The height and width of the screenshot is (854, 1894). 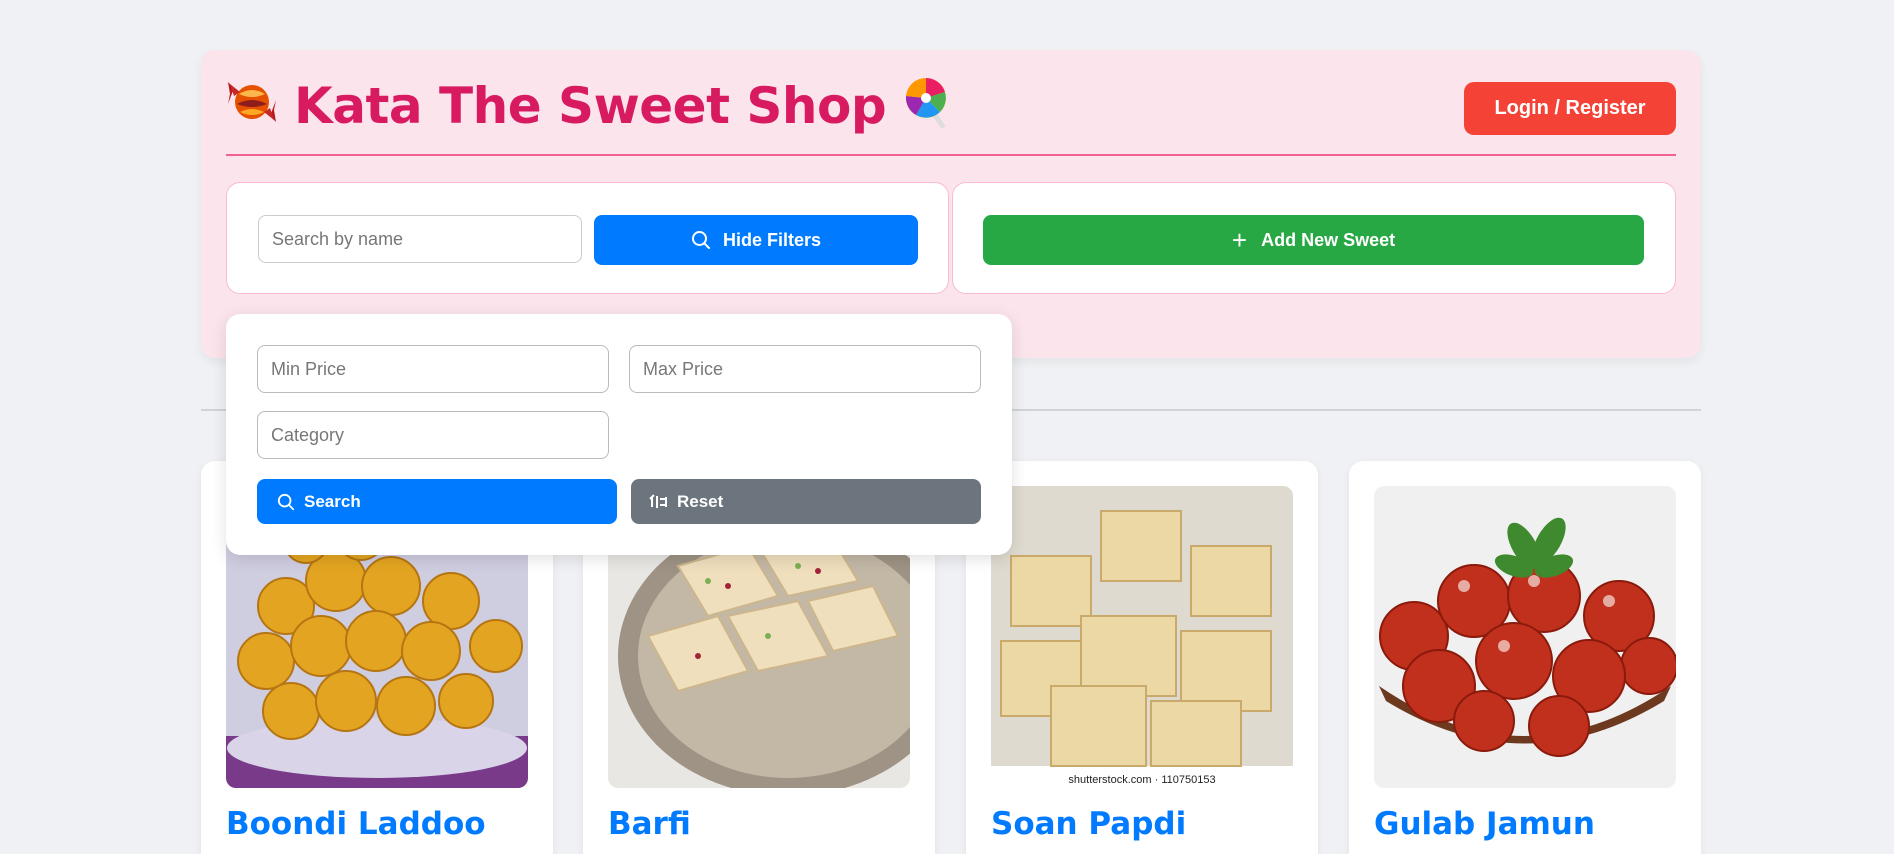 What do you see at coordinates (420, 239) in the screenshot?
I see `search-input` at bounding box center [420, 239].